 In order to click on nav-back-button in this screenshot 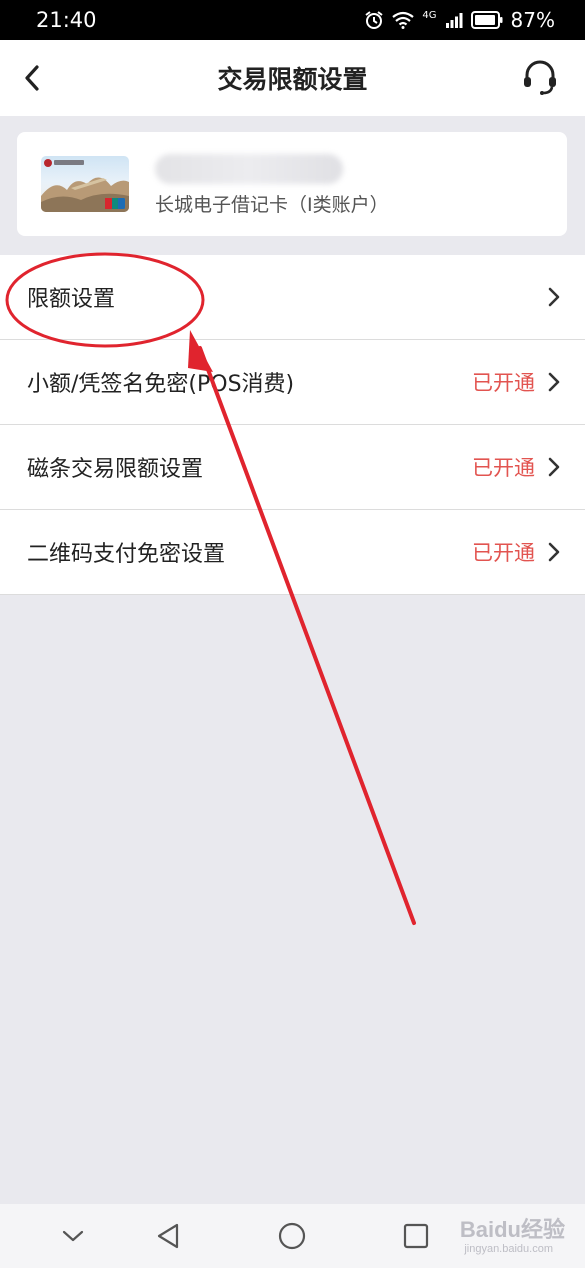, I will do `click(168, 1236)`.